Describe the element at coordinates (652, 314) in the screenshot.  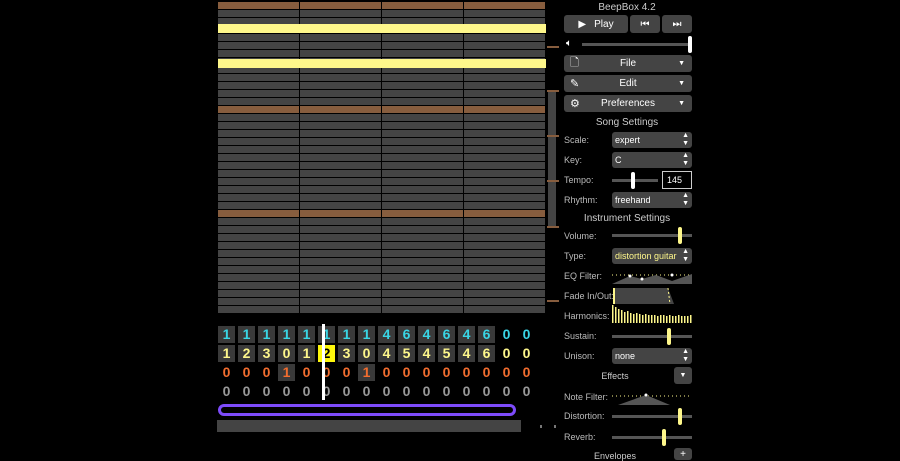
I see `harmonics-graph` at that location.